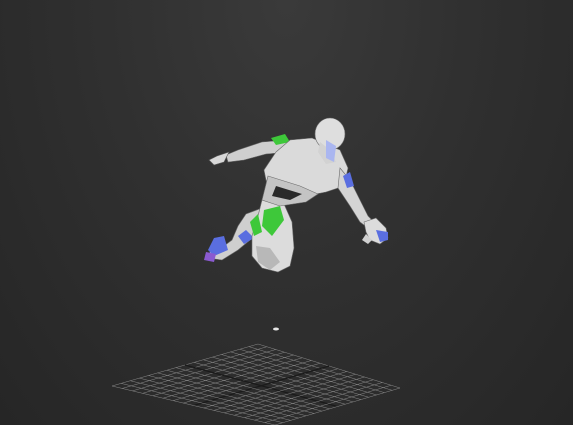 The height and width of the screenshot is (425, 573). What do you see at coordinates (249, 236) in the screenshot?
I see `legs` at bounding box center [249, 236].